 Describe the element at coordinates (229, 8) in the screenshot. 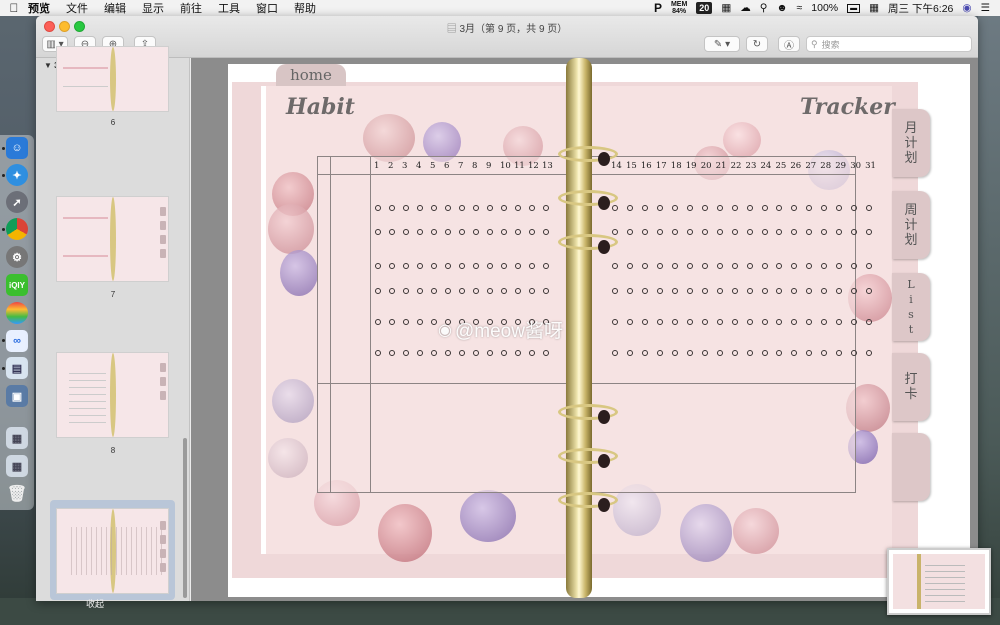

I see `menu-tools: 工具` at that location.